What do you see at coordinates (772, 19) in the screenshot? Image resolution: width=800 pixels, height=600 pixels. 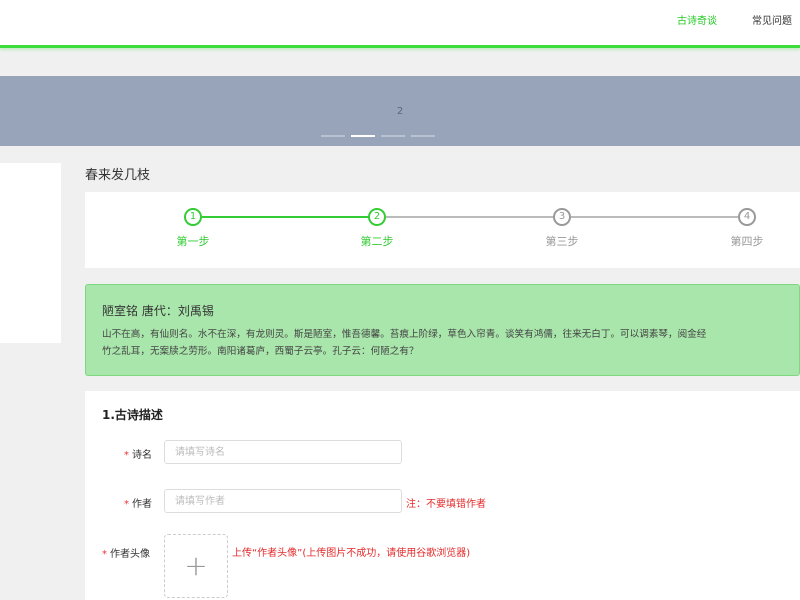 I see `nav-faq: 常见问题` at bounding box center [772, 19].